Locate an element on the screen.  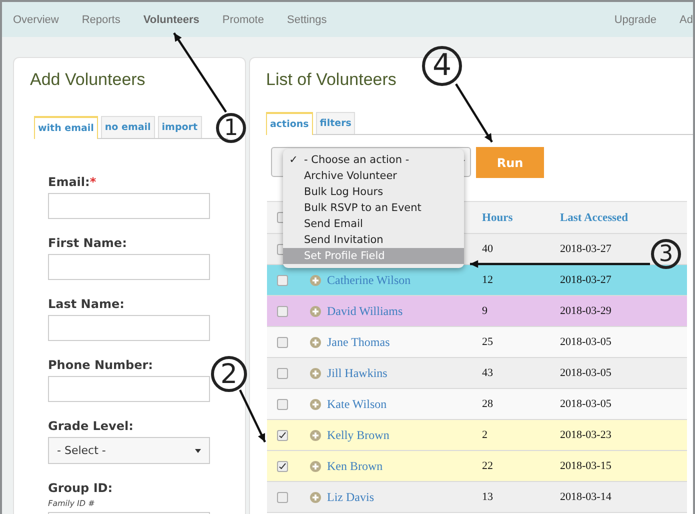
run-button: Run is located at coordinates (510, 162).